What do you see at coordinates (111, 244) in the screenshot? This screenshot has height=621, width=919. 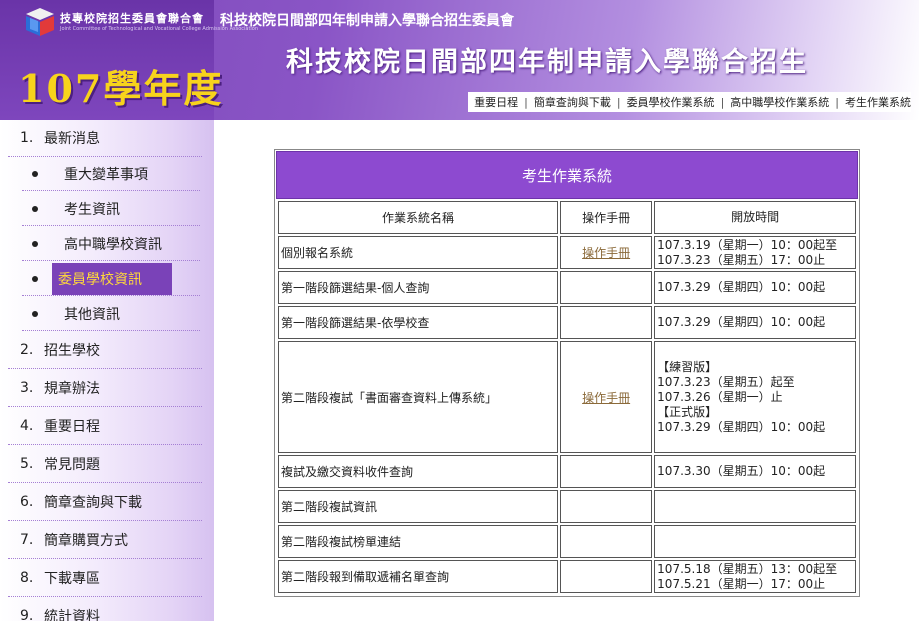 I see `sidebar-subitem-high-school-info: 高中職學校資訊` at bounding box center [111, 244].